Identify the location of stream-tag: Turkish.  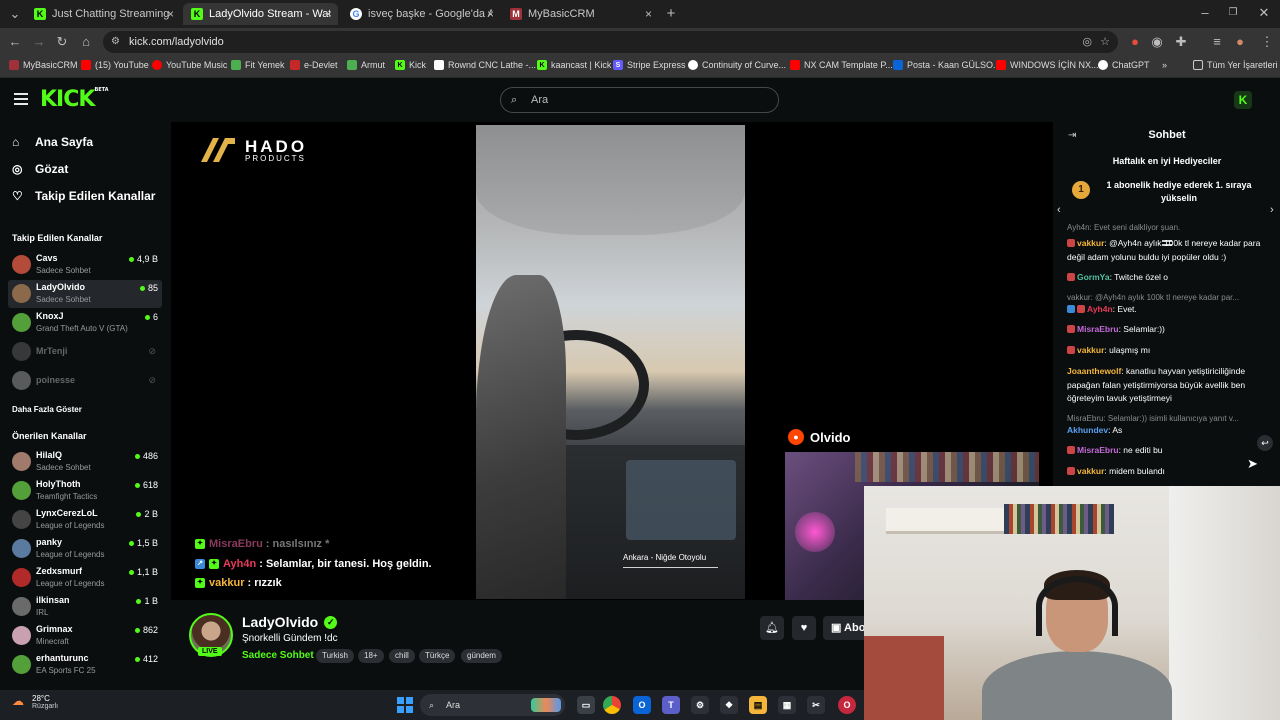
(335, 656).